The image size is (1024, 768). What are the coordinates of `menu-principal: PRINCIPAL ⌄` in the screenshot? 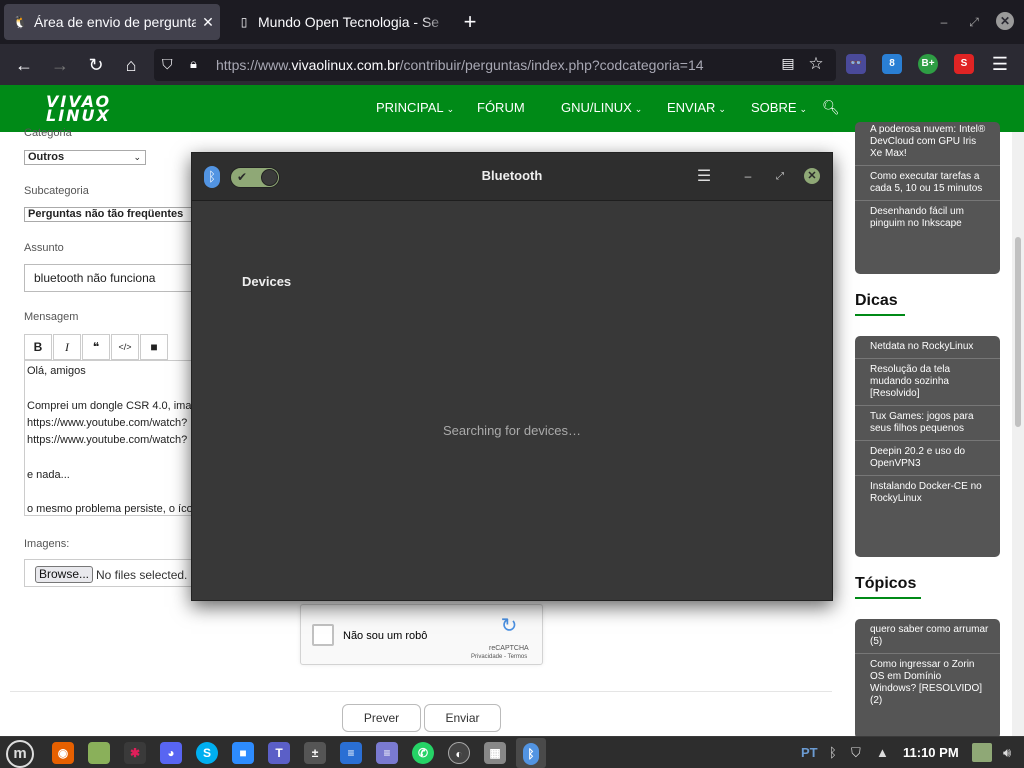 It's located at (415, 107).